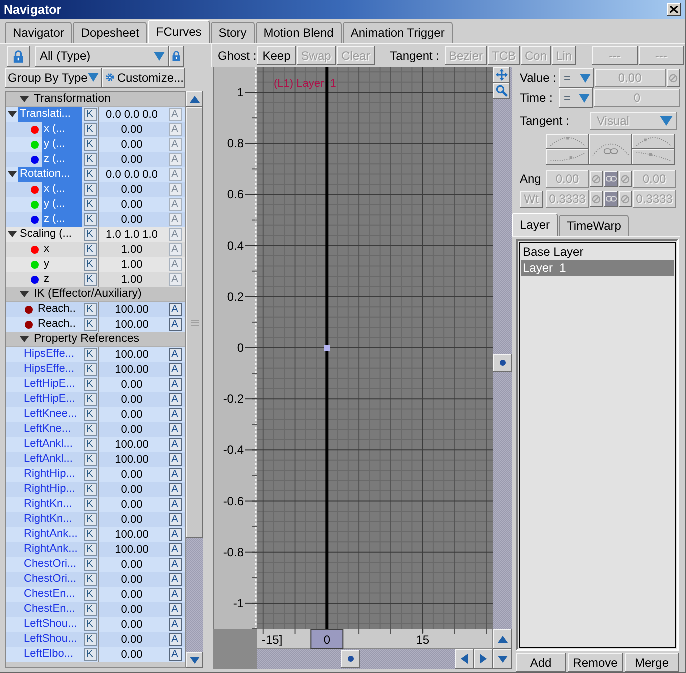  What do you see at coordinates (110, 32) in the screenshot?
I see `tab: Dopesheet` at bounding box center [110, 32].